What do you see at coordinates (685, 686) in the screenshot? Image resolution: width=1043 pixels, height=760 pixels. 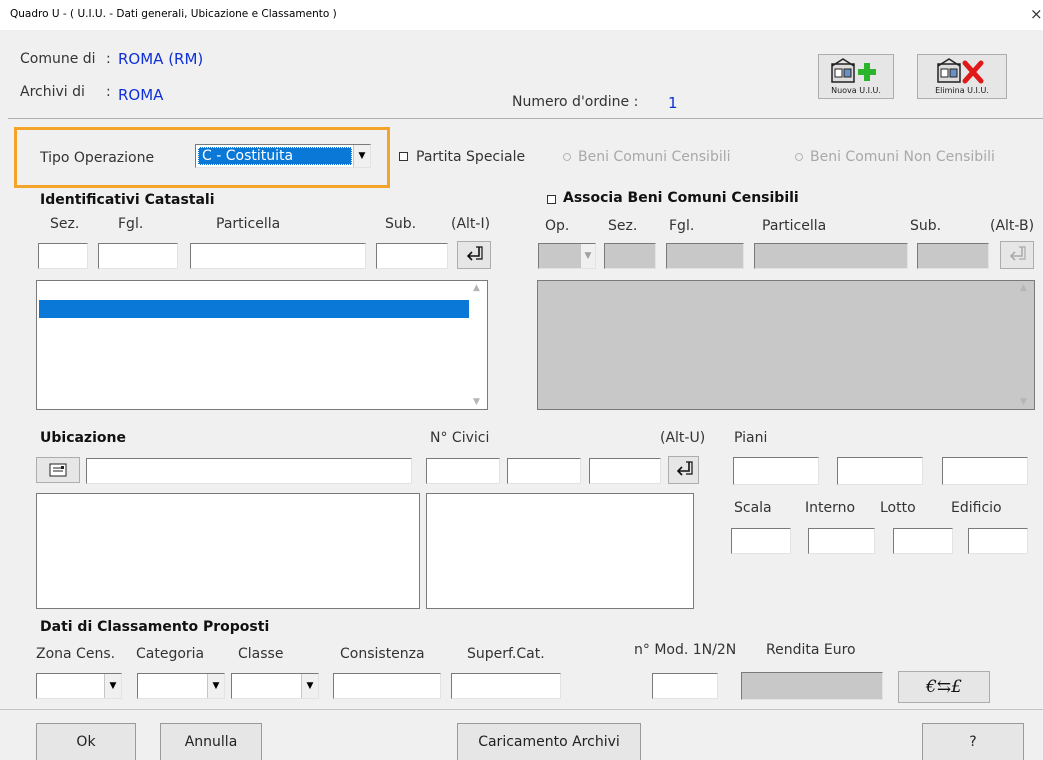 I see `mod-input` at bounding box center [685, 686].